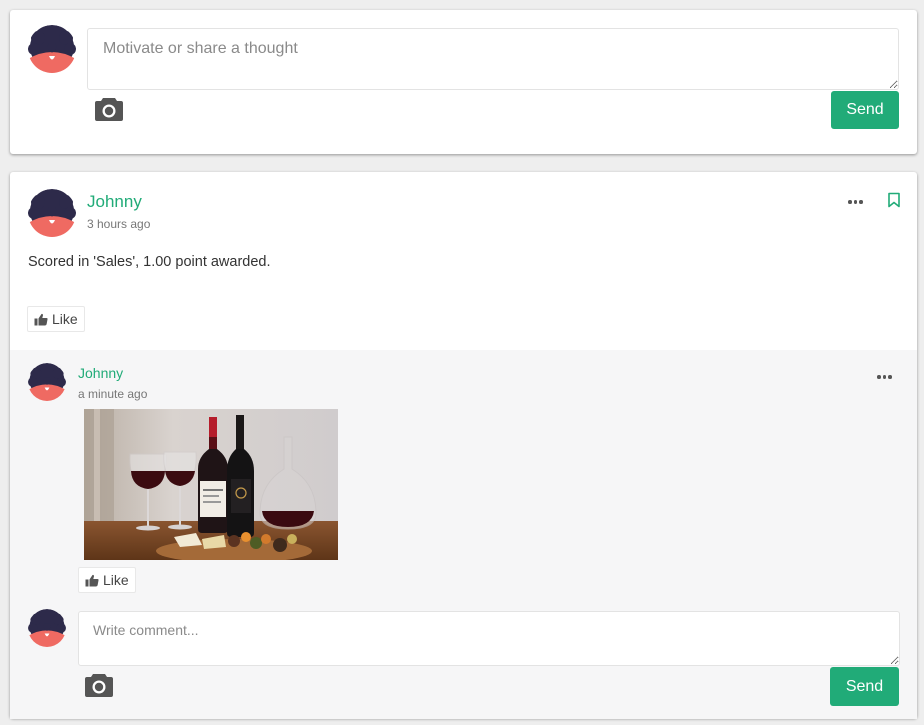  What do you see at coordinates (114, 202) in the screenshot?
I see `post-author-name: Johnny` at bounding box center [114, 202].